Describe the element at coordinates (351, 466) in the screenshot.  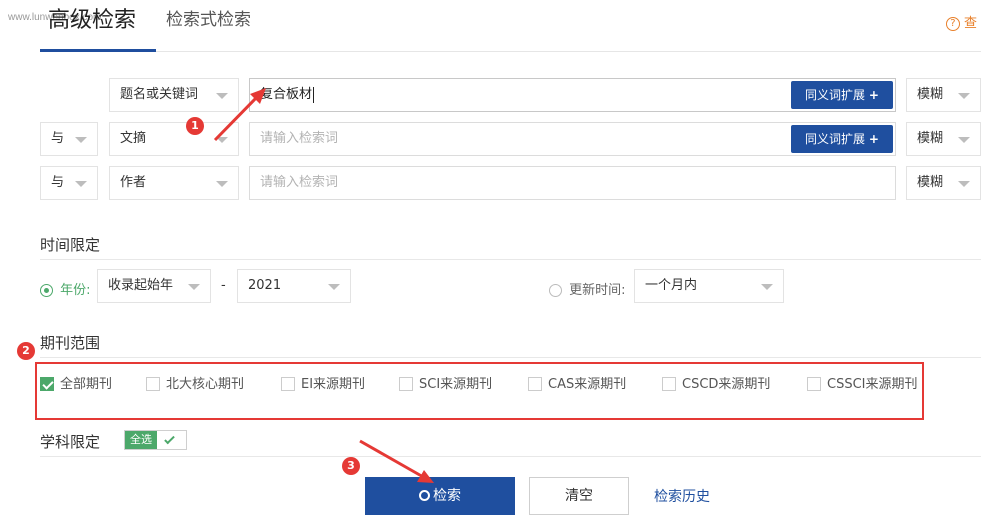
I see `annotation-badge-3: 3` at that location.